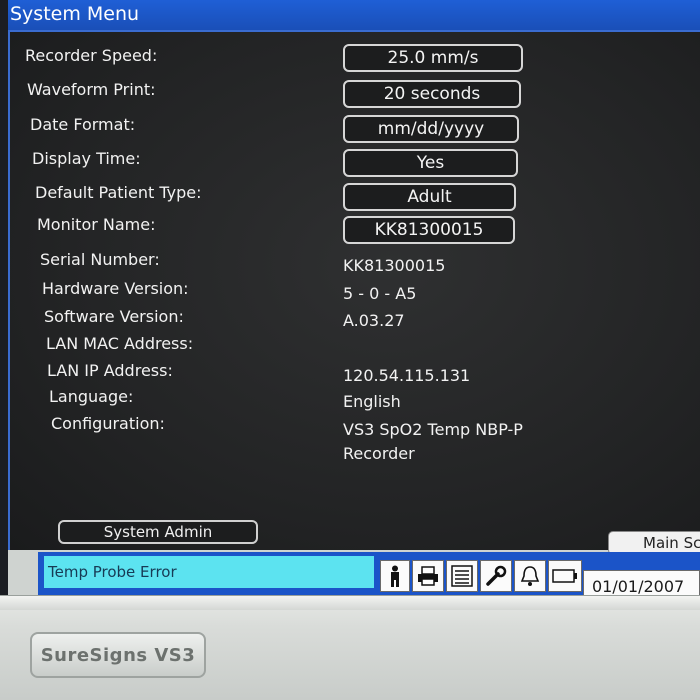 This screenshot has height=700, width=700. What do you see at coordinates (91, 89) in the screenshot?
I see `waveform-print-label: Waveform Print:` at bounding box center [91, 89].